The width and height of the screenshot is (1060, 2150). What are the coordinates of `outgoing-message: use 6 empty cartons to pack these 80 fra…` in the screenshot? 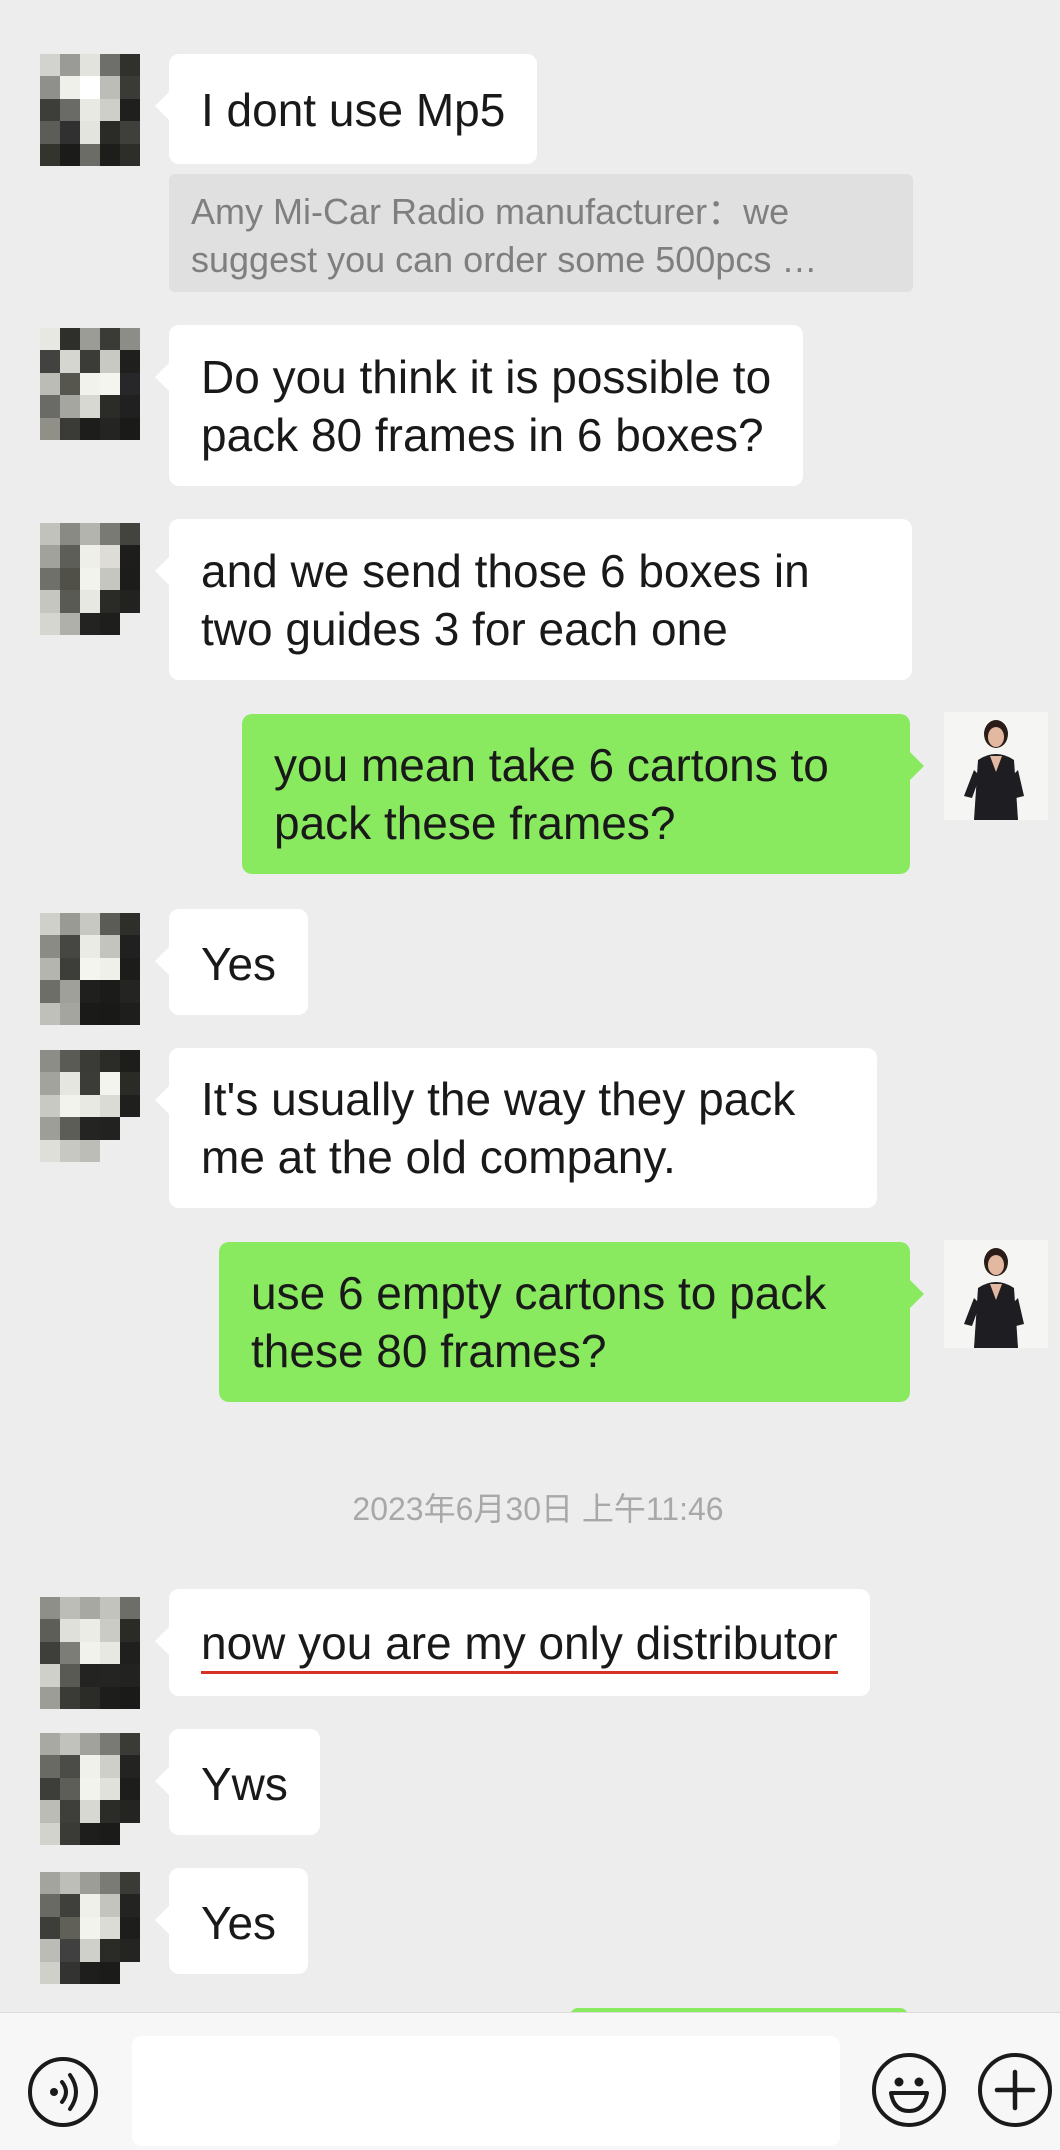 It's located at (571, 1322).